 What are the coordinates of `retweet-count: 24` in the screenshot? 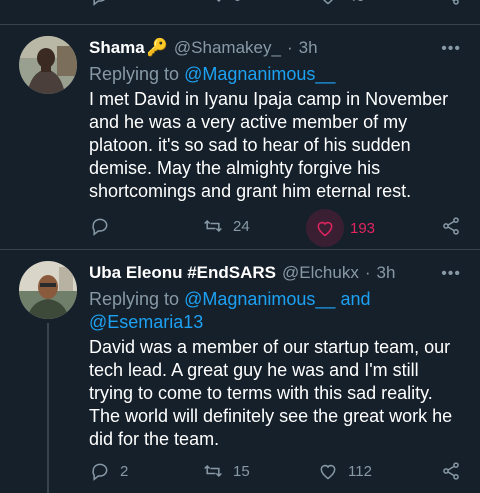 It's located at (241, 226).